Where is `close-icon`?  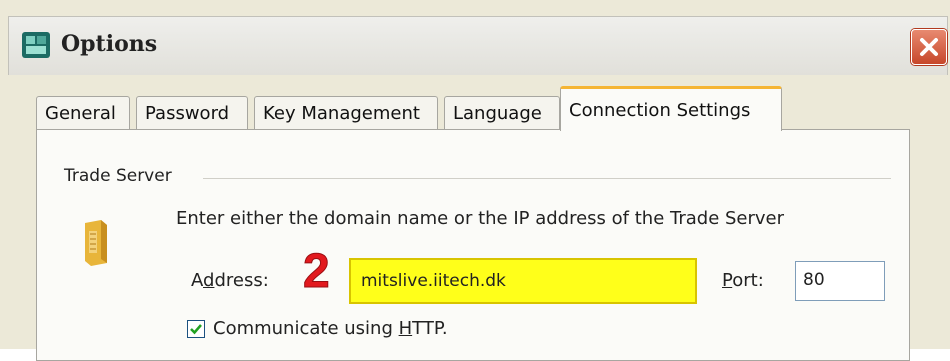
close-icon is located at coordinates (929, 47).